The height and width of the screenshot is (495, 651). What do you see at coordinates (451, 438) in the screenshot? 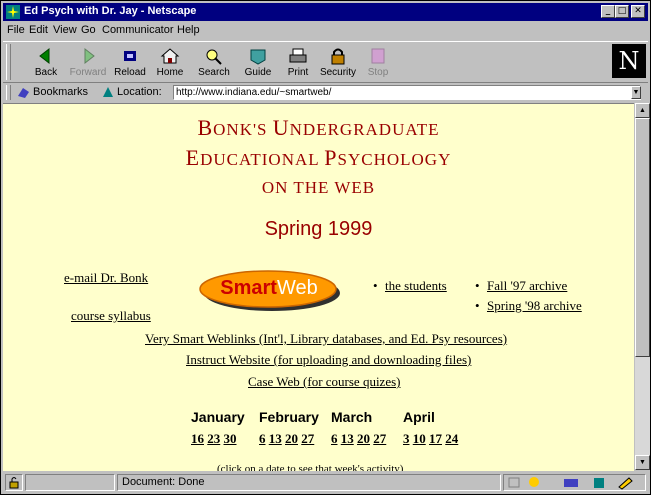
I see `date-apr-24: 24` at bounding box center [451, 438].